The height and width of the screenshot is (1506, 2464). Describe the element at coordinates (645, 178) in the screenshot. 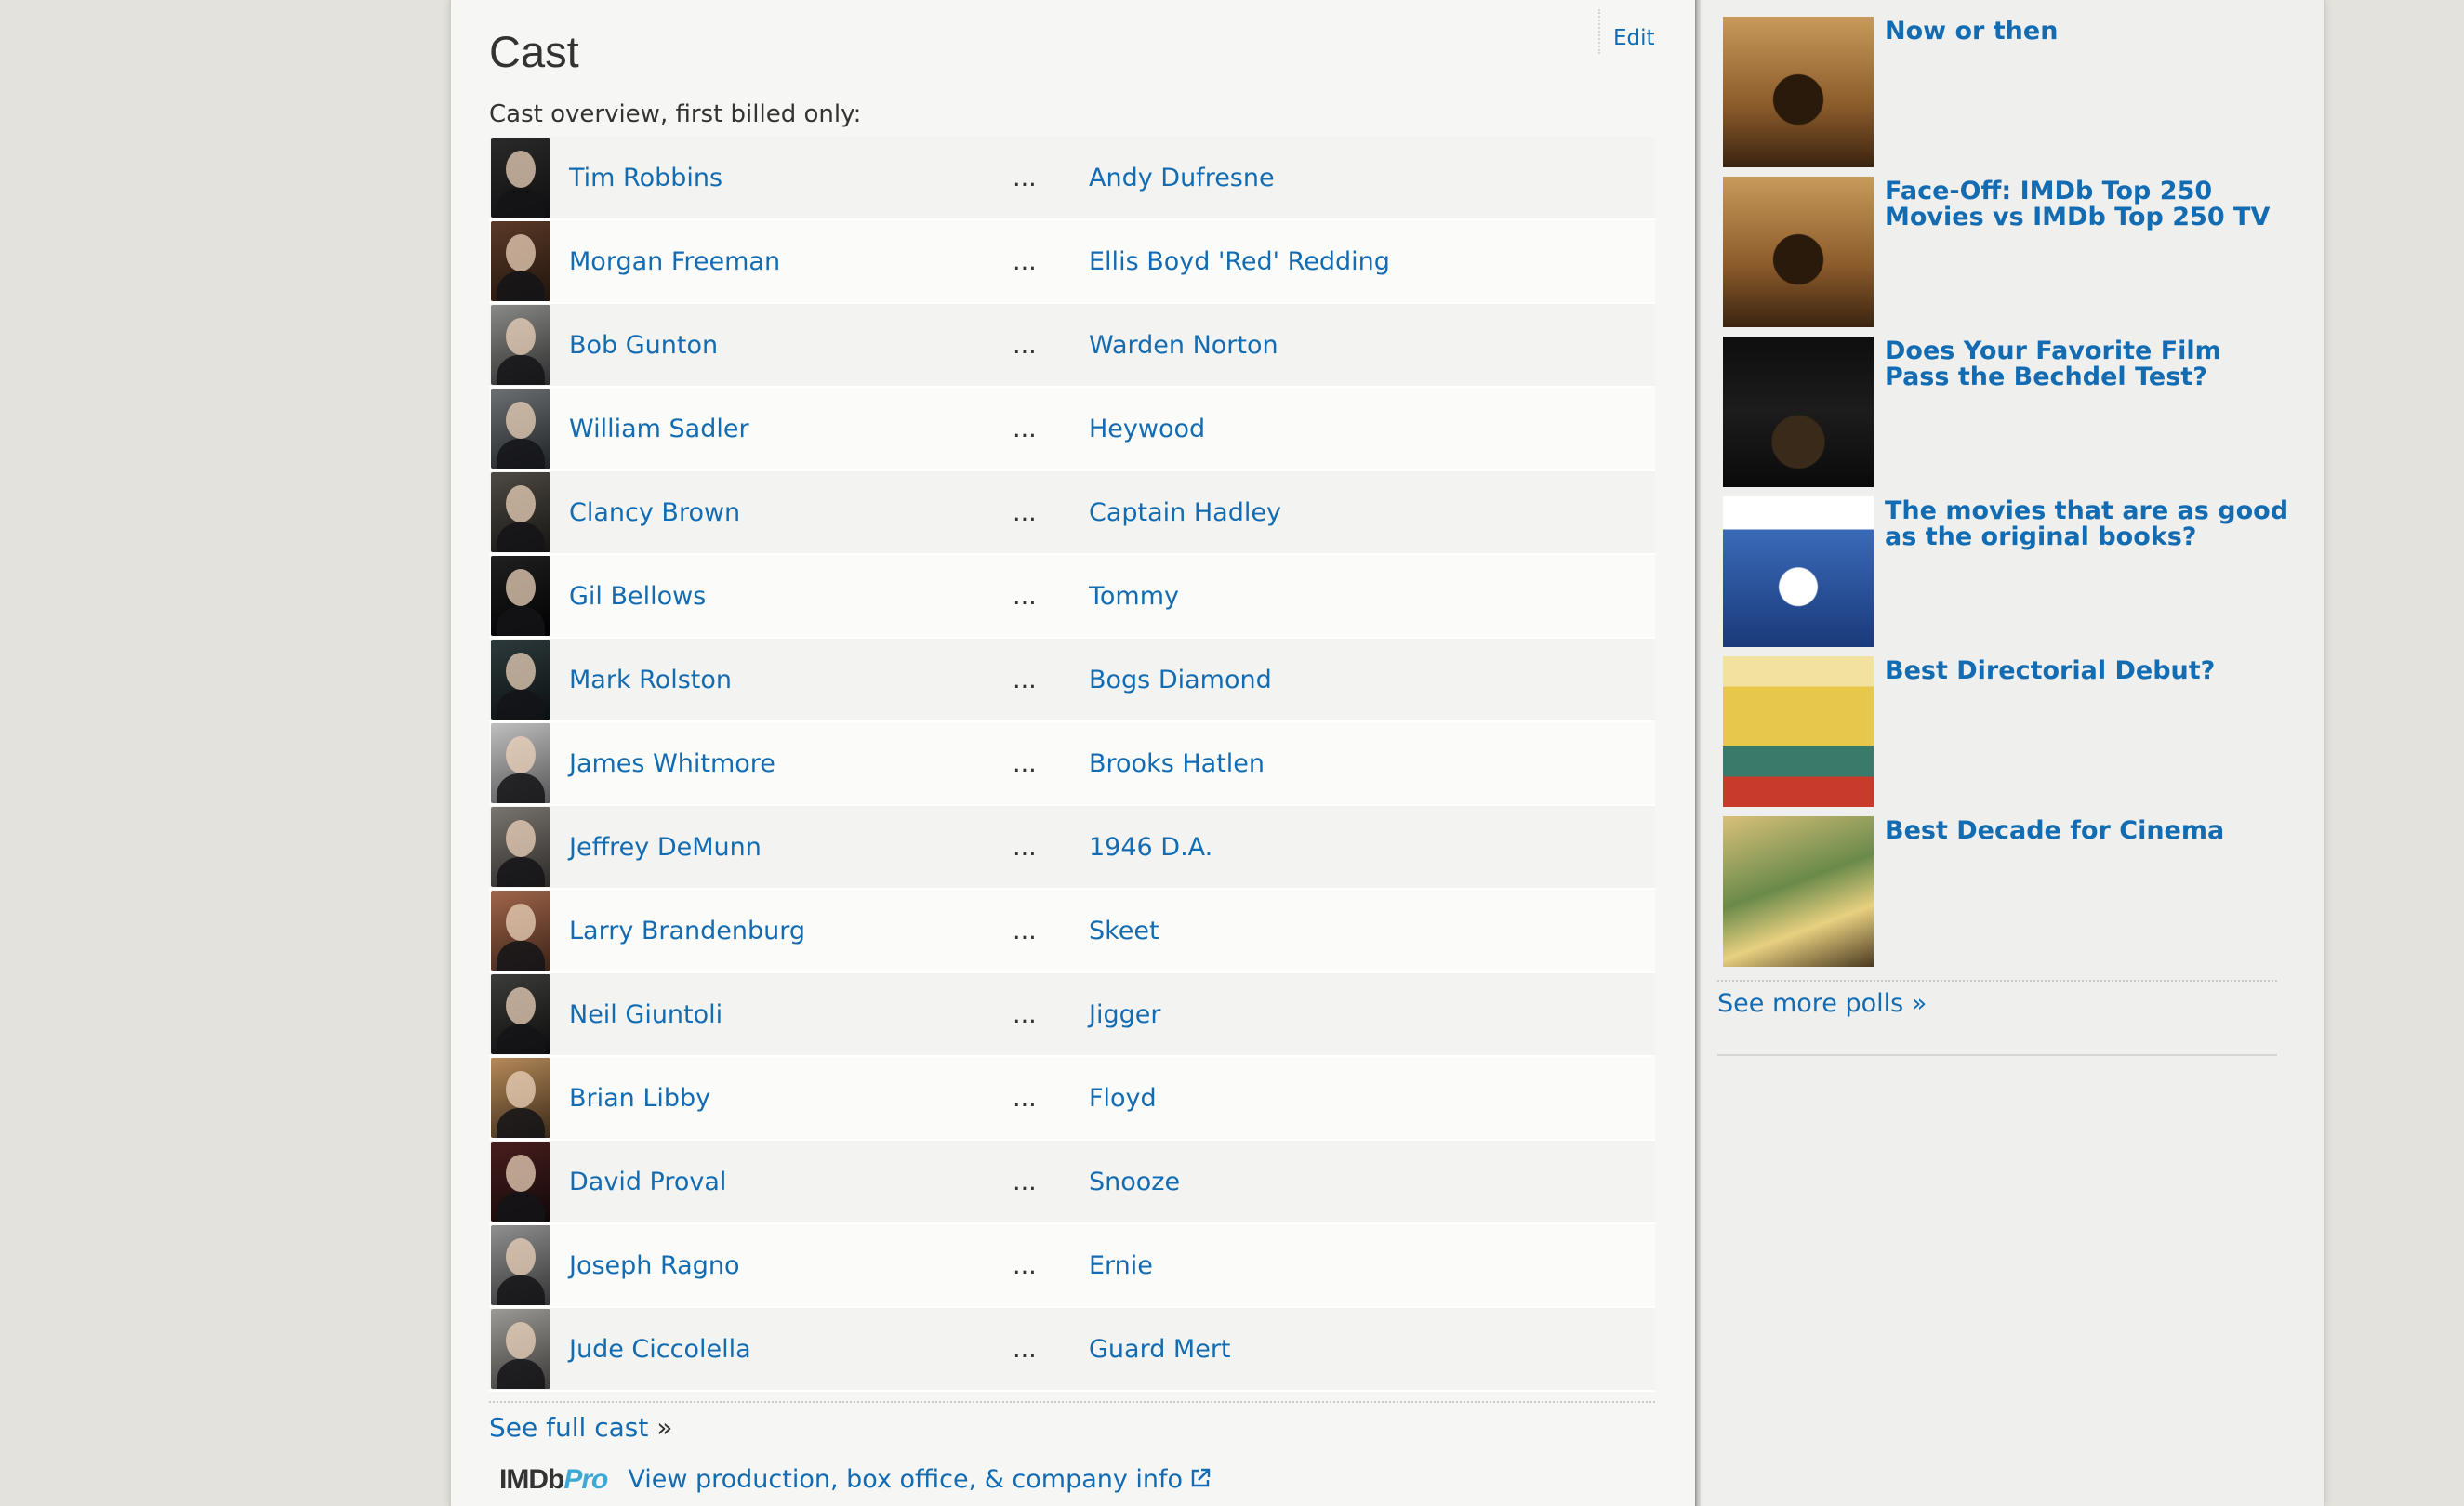

I see `actor-name-link: Tim Robbins` at that location.